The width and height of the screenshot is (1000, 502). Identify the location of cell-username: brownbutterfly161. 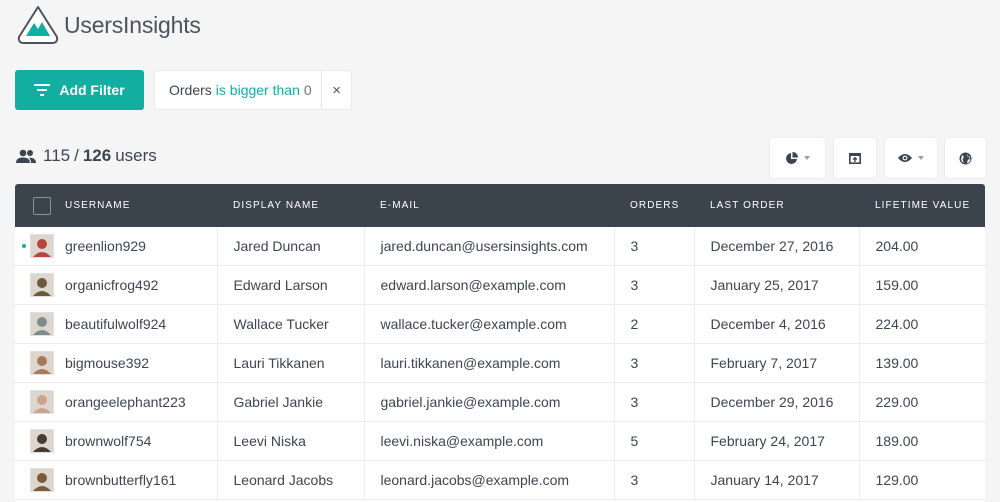
(116, 480).